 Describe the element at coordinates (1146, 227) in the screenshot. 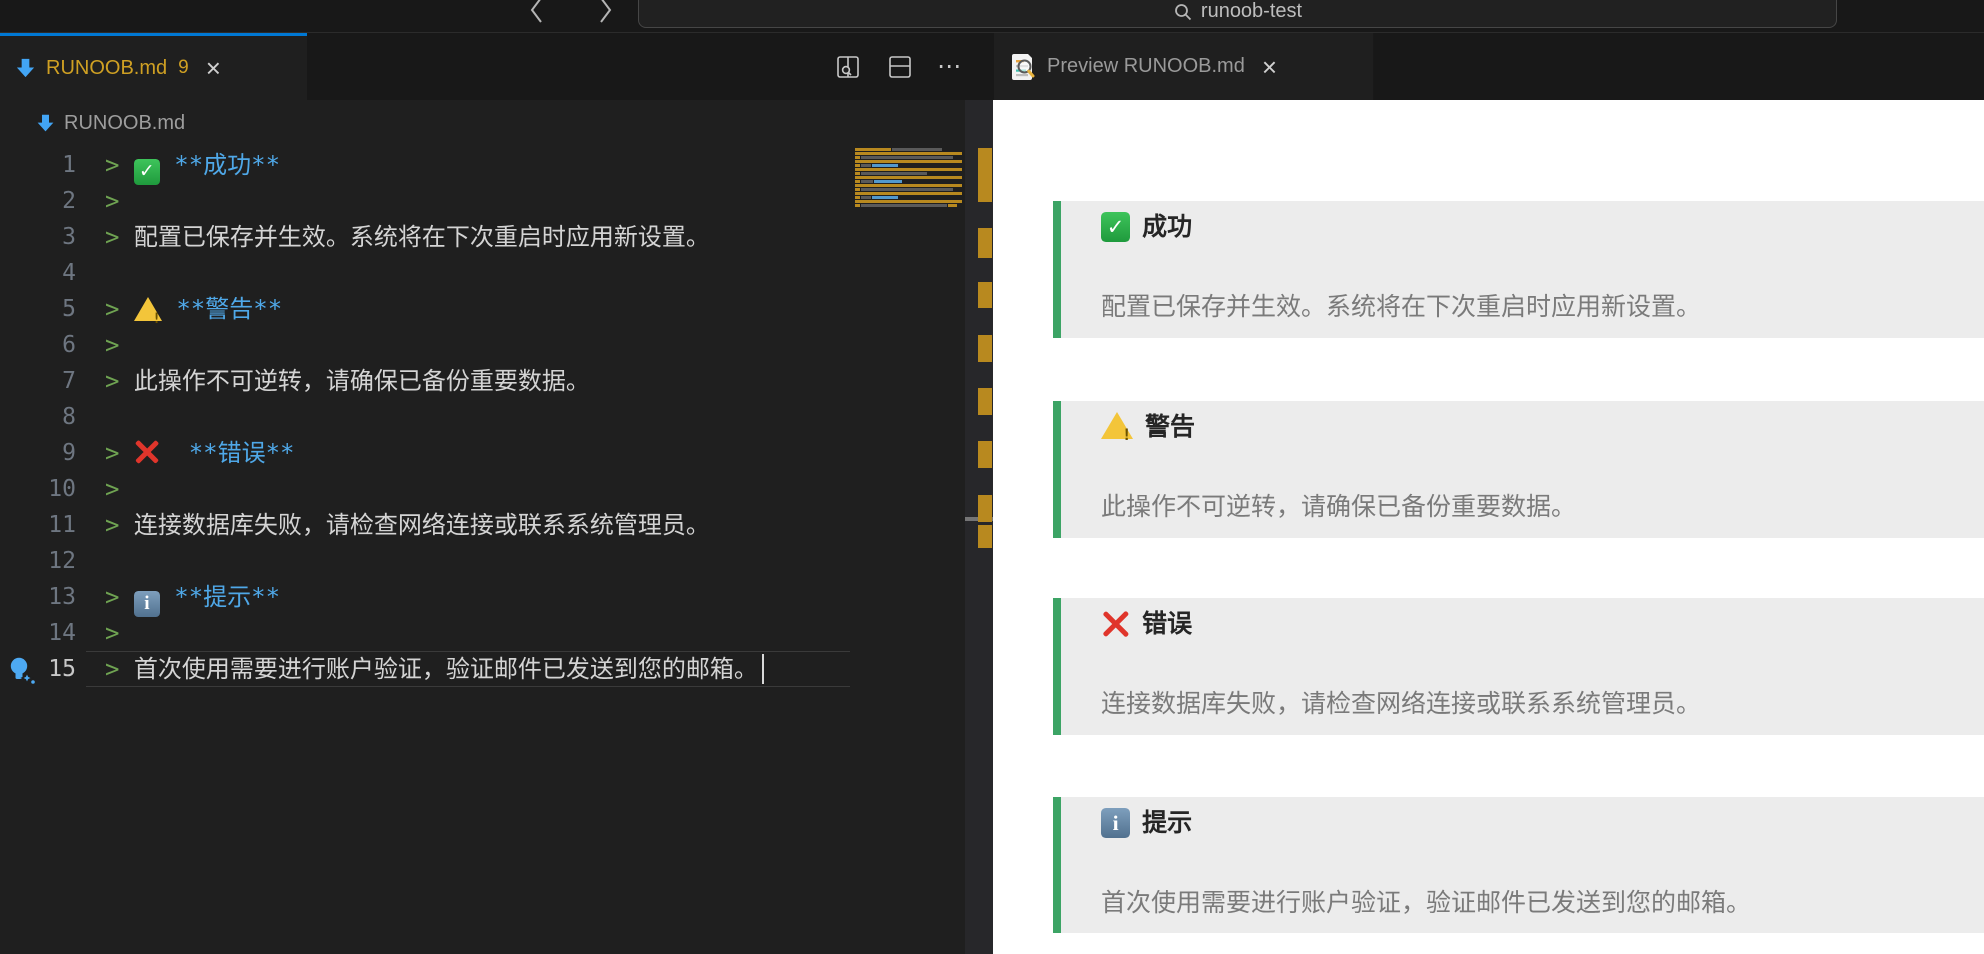

I see `alert-title: 成功` at that location.